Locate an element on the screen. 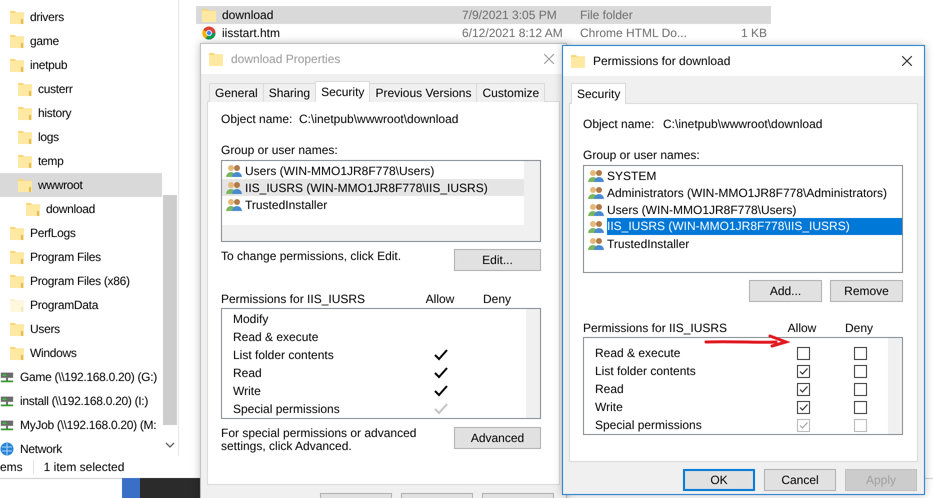  user-item: Administrators (WIN-MMO1JR8F778\Administrators) is located at coordinates (743, 192).